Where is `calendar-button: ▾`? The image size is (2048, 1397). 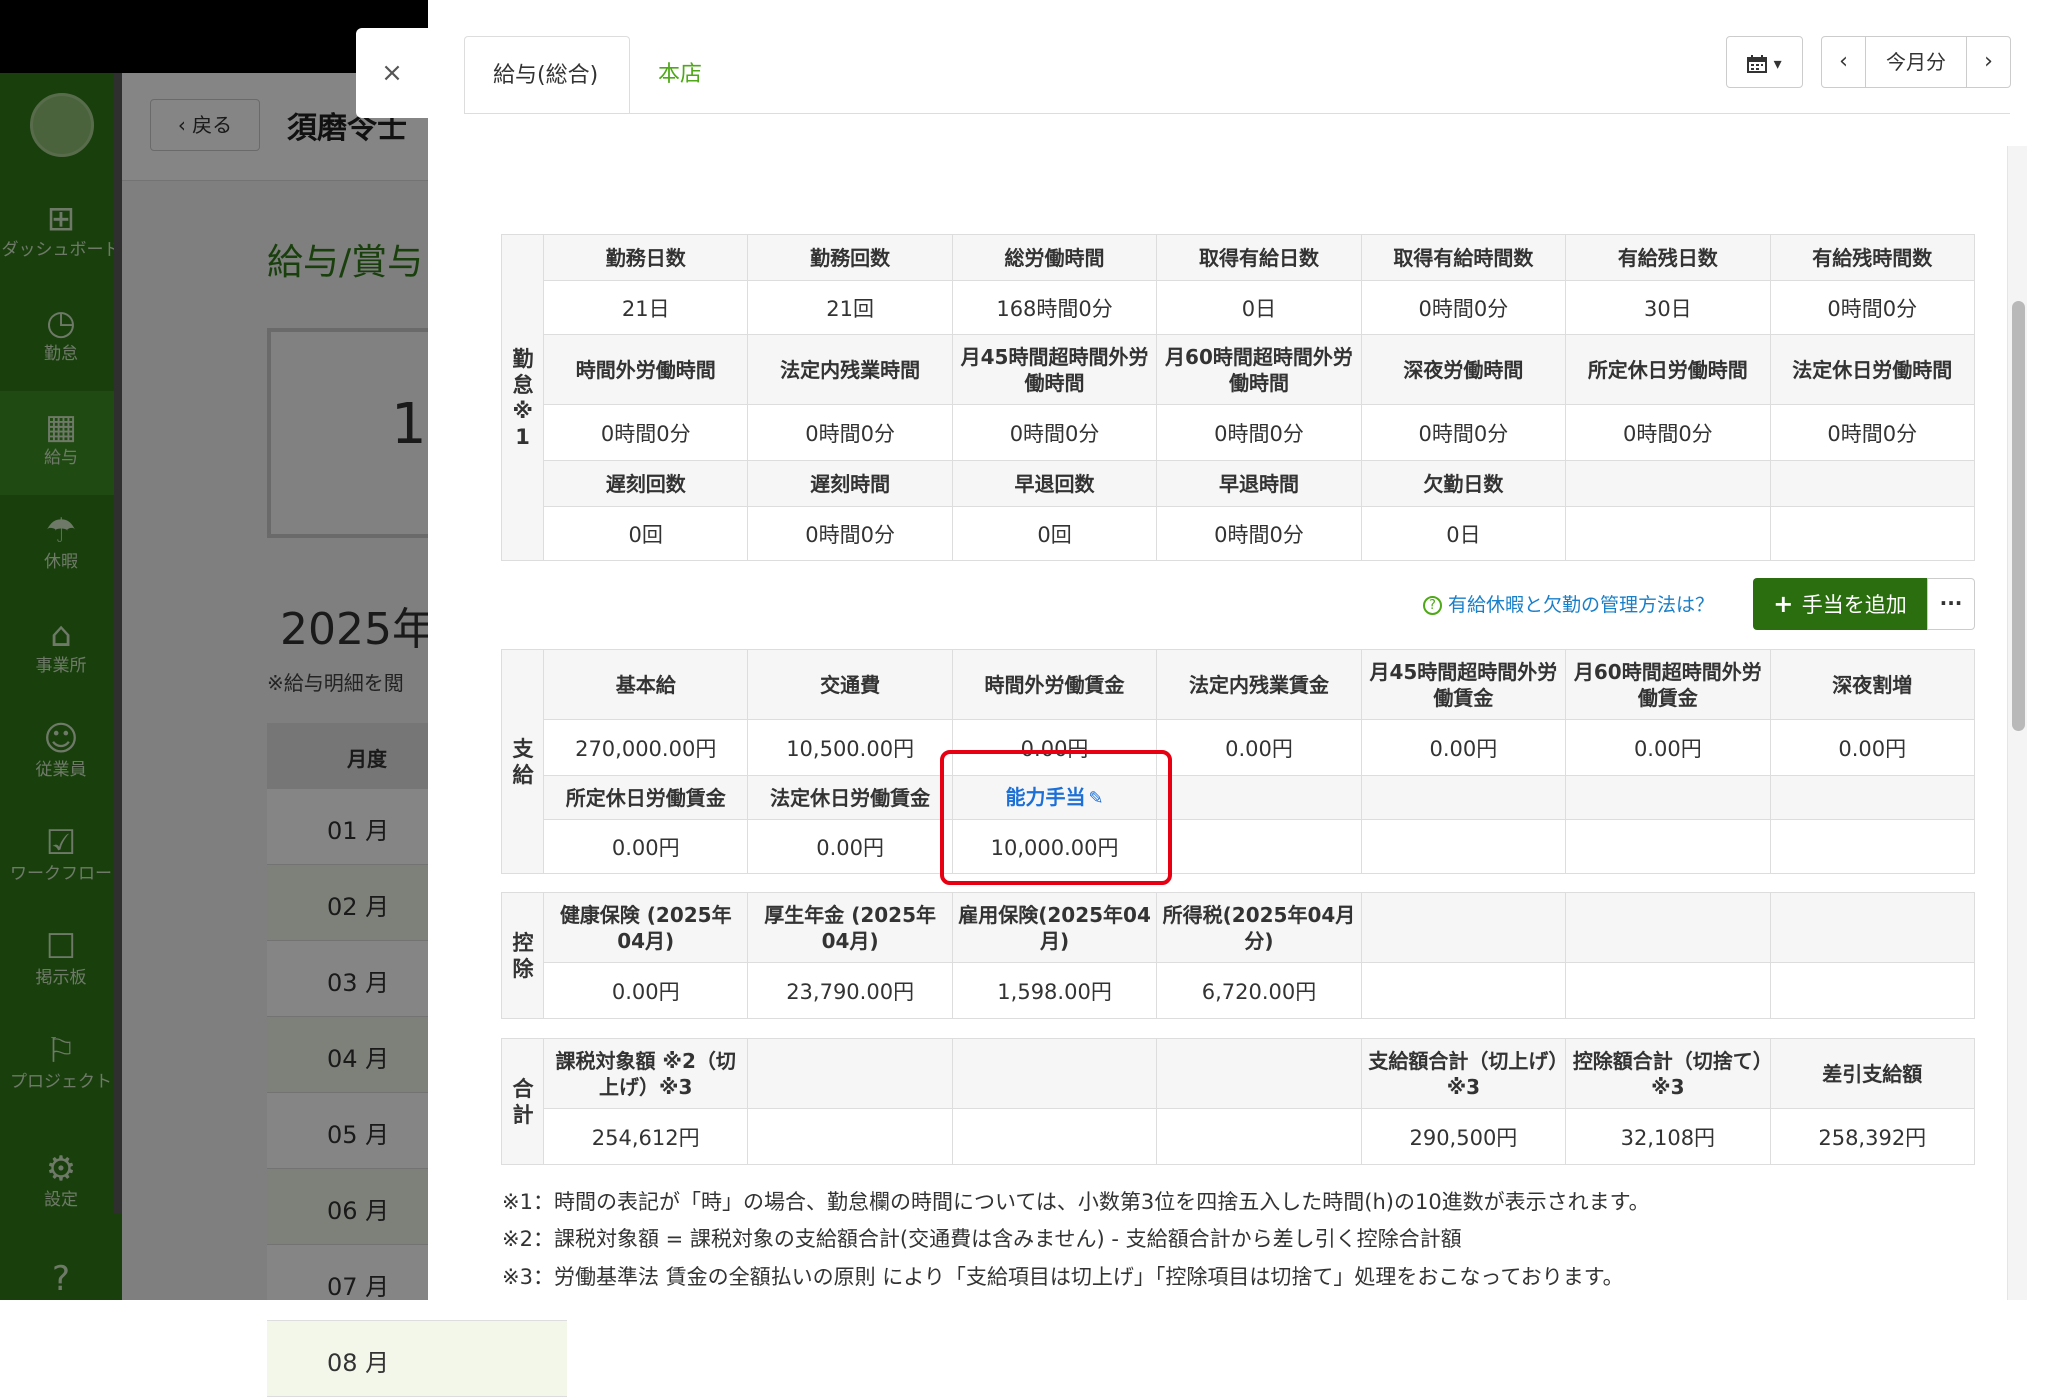 calendar-button: ▾ is located at coordinates (1764, 62).